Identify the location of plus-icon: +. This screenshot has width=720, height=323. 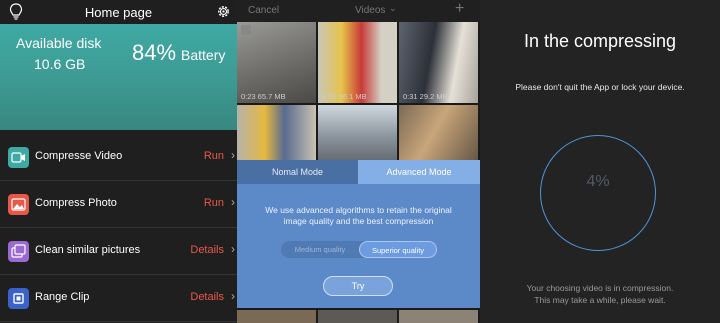
(459, 9).